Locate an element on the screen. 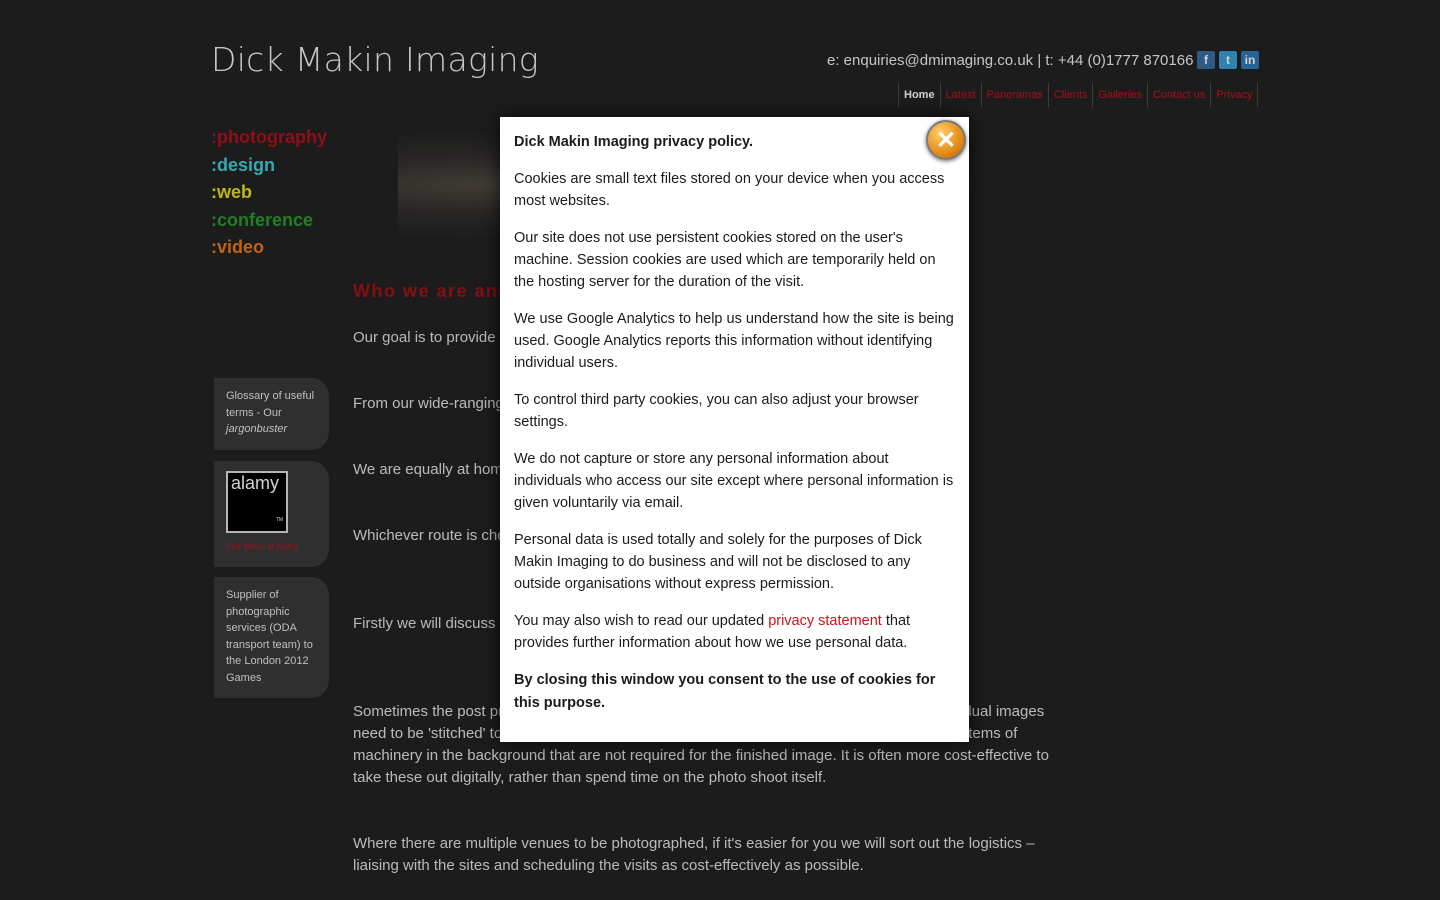 Image resolution: width=1440 pixels, height=900 pixels. modal-title: Dick Makin Imaging privacy policy. is located at coordinates (634, 142).